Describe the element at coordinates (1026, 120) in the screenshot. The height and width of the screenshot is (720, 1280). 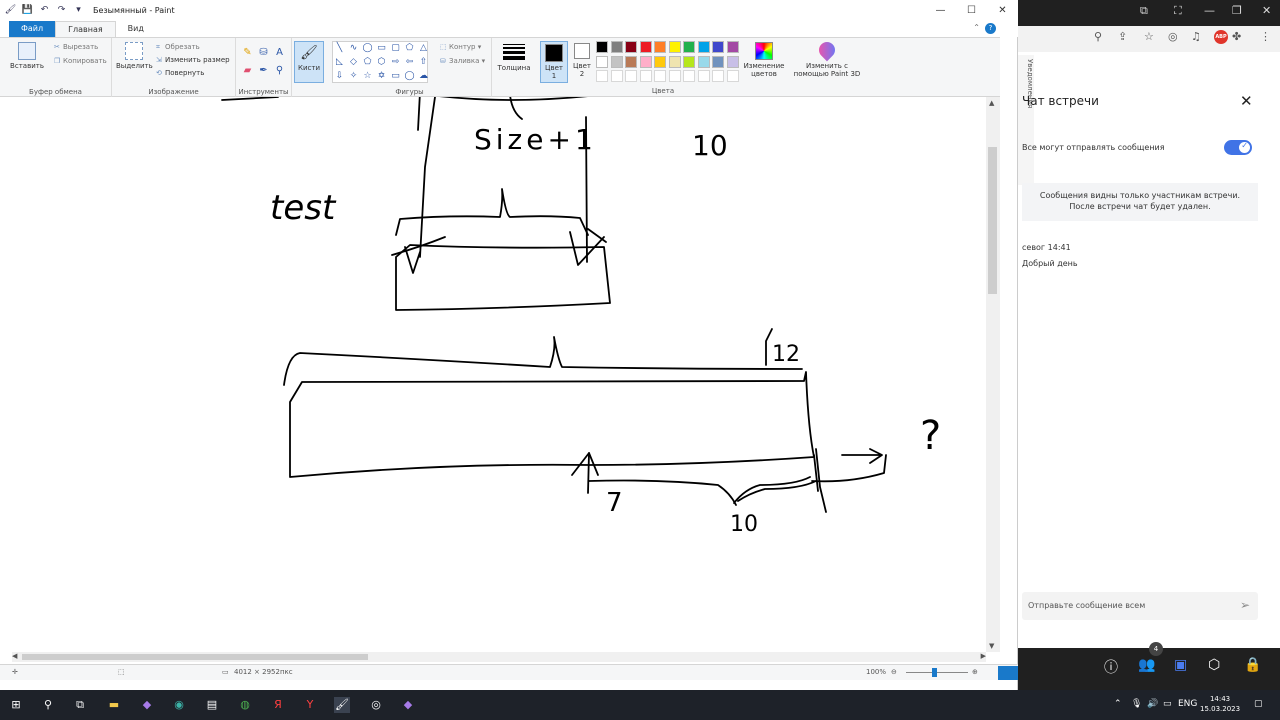
I see `notifications-sidebar: Уведомления` at that location.